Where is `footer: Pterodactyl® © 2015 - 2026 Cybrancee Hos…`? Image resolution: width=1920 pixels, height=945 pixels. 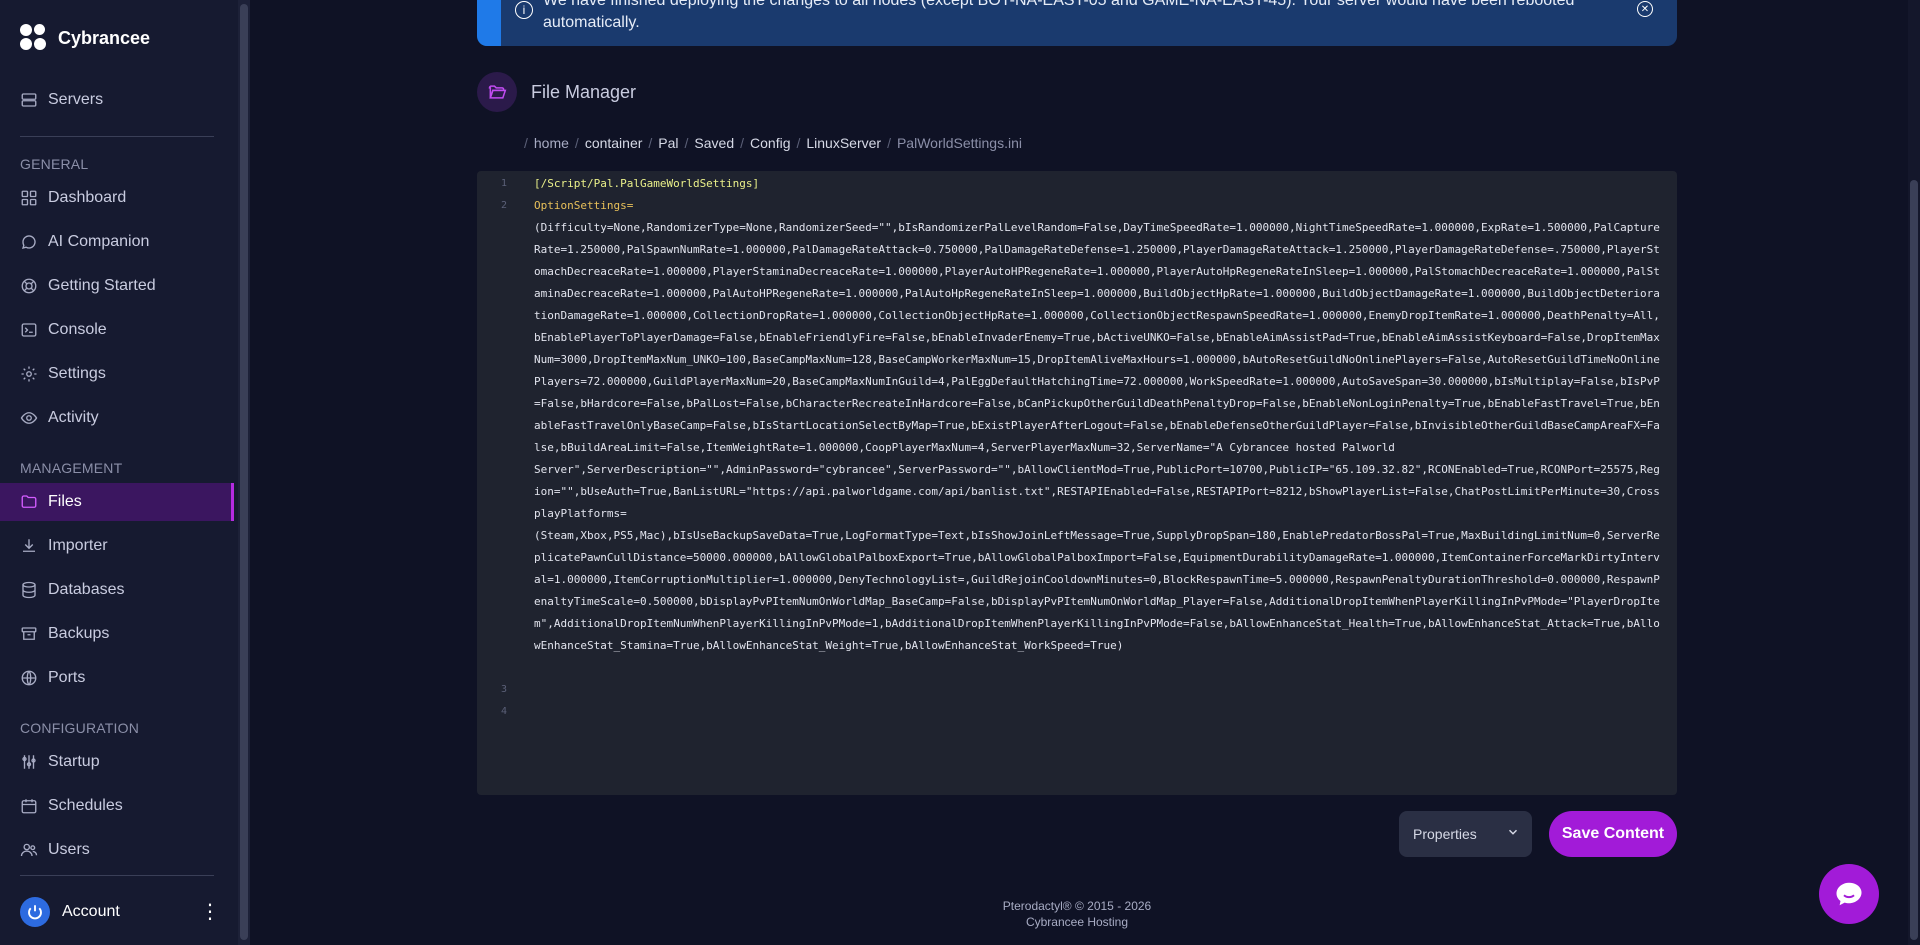
footer: Pterodactyl® © 2015 - 2026 Cybrancee Hos… is located at coordinates (1077, 914).